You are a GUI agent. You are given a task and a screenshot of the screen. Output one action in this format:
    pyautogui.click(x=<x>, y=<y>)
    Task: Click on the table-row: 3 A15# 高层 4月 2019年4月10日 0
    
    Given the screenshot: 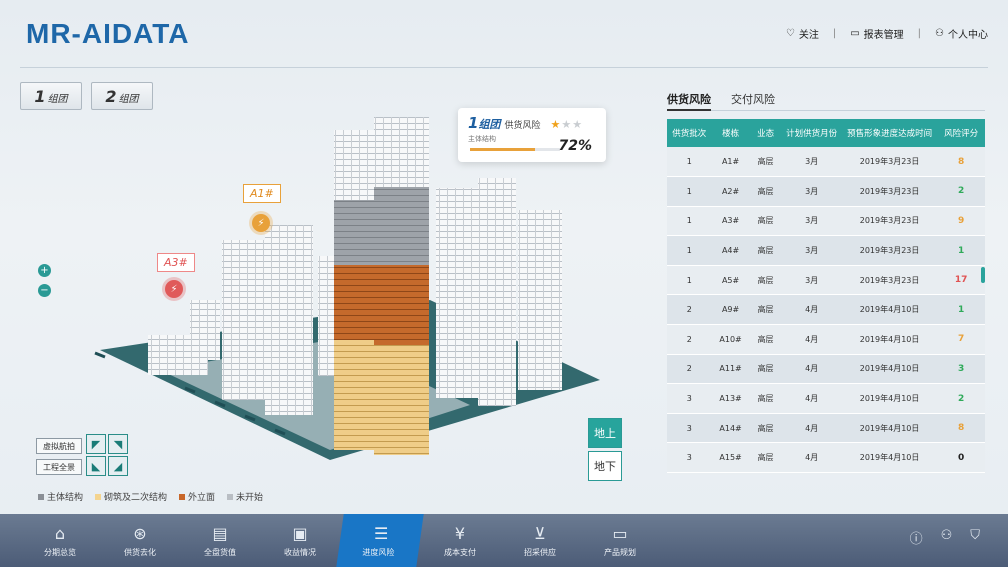 What is the action you would take?
    pyautogui.click(x=826, y=458)
    